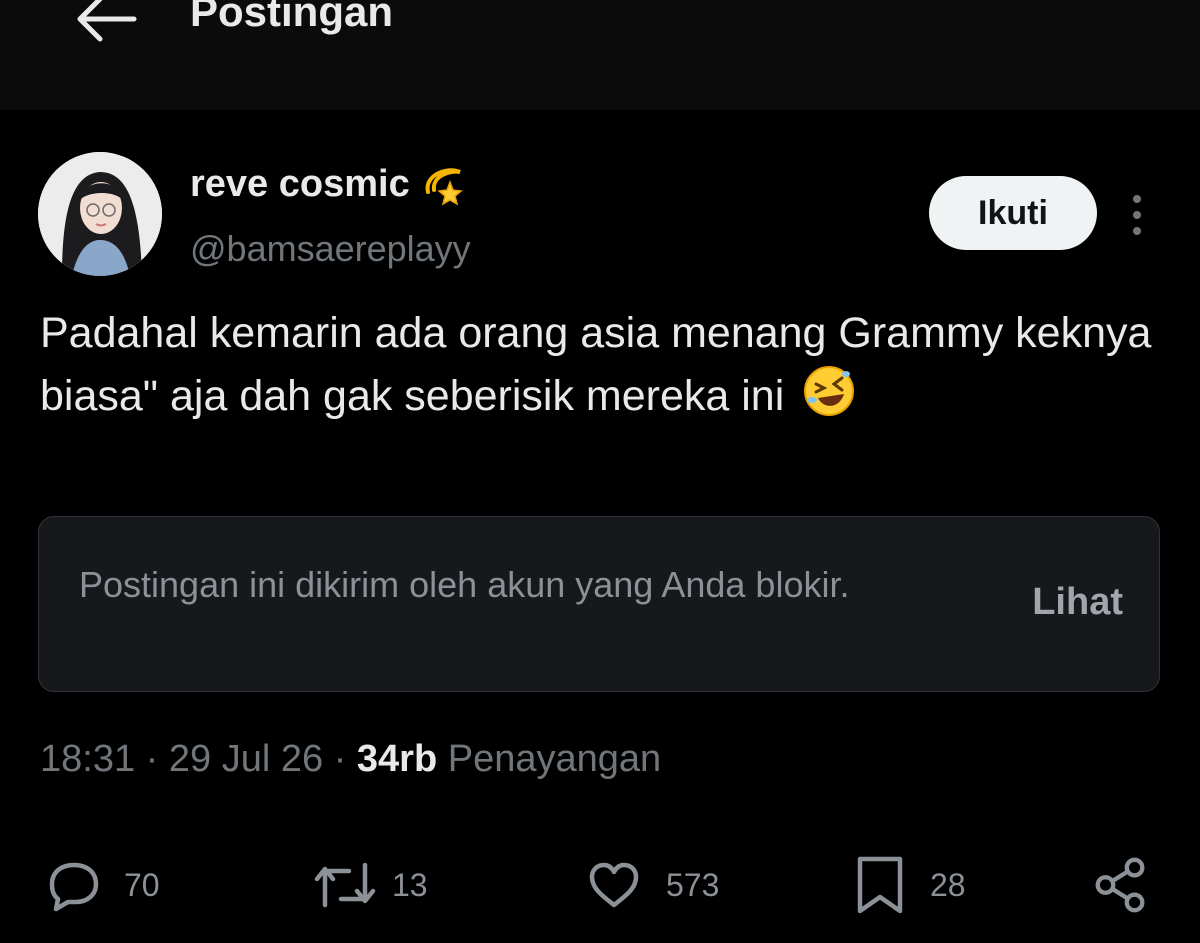 This screenshot has height=943, width=1200. I want to click on top-bar: Postingan, so click(600, 55).